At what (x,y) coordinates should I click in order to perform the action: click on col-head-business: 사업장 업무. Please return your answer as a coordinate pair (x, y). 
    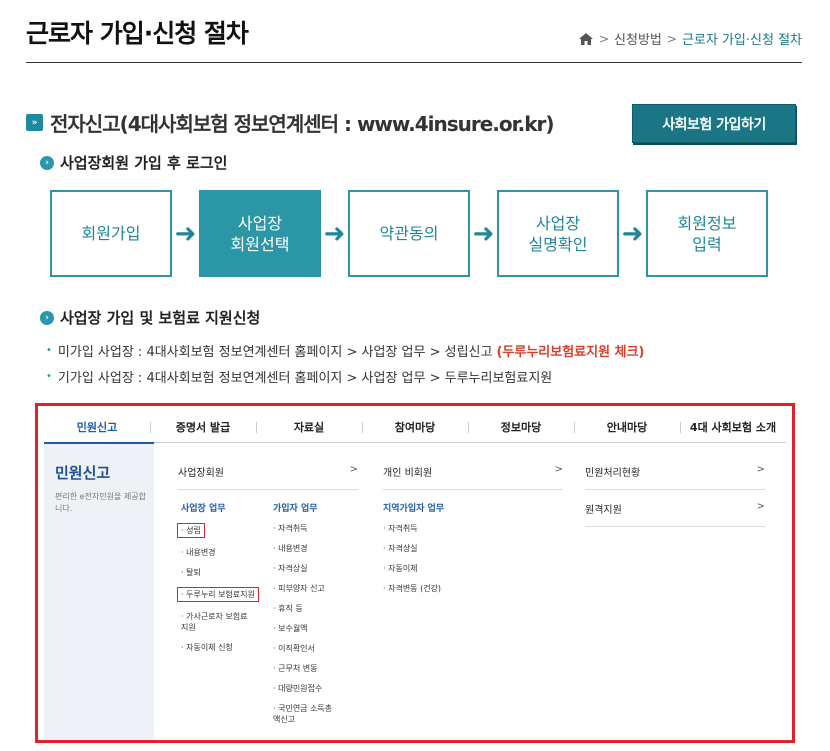
    Looking at the image, I should click on (203, 509).